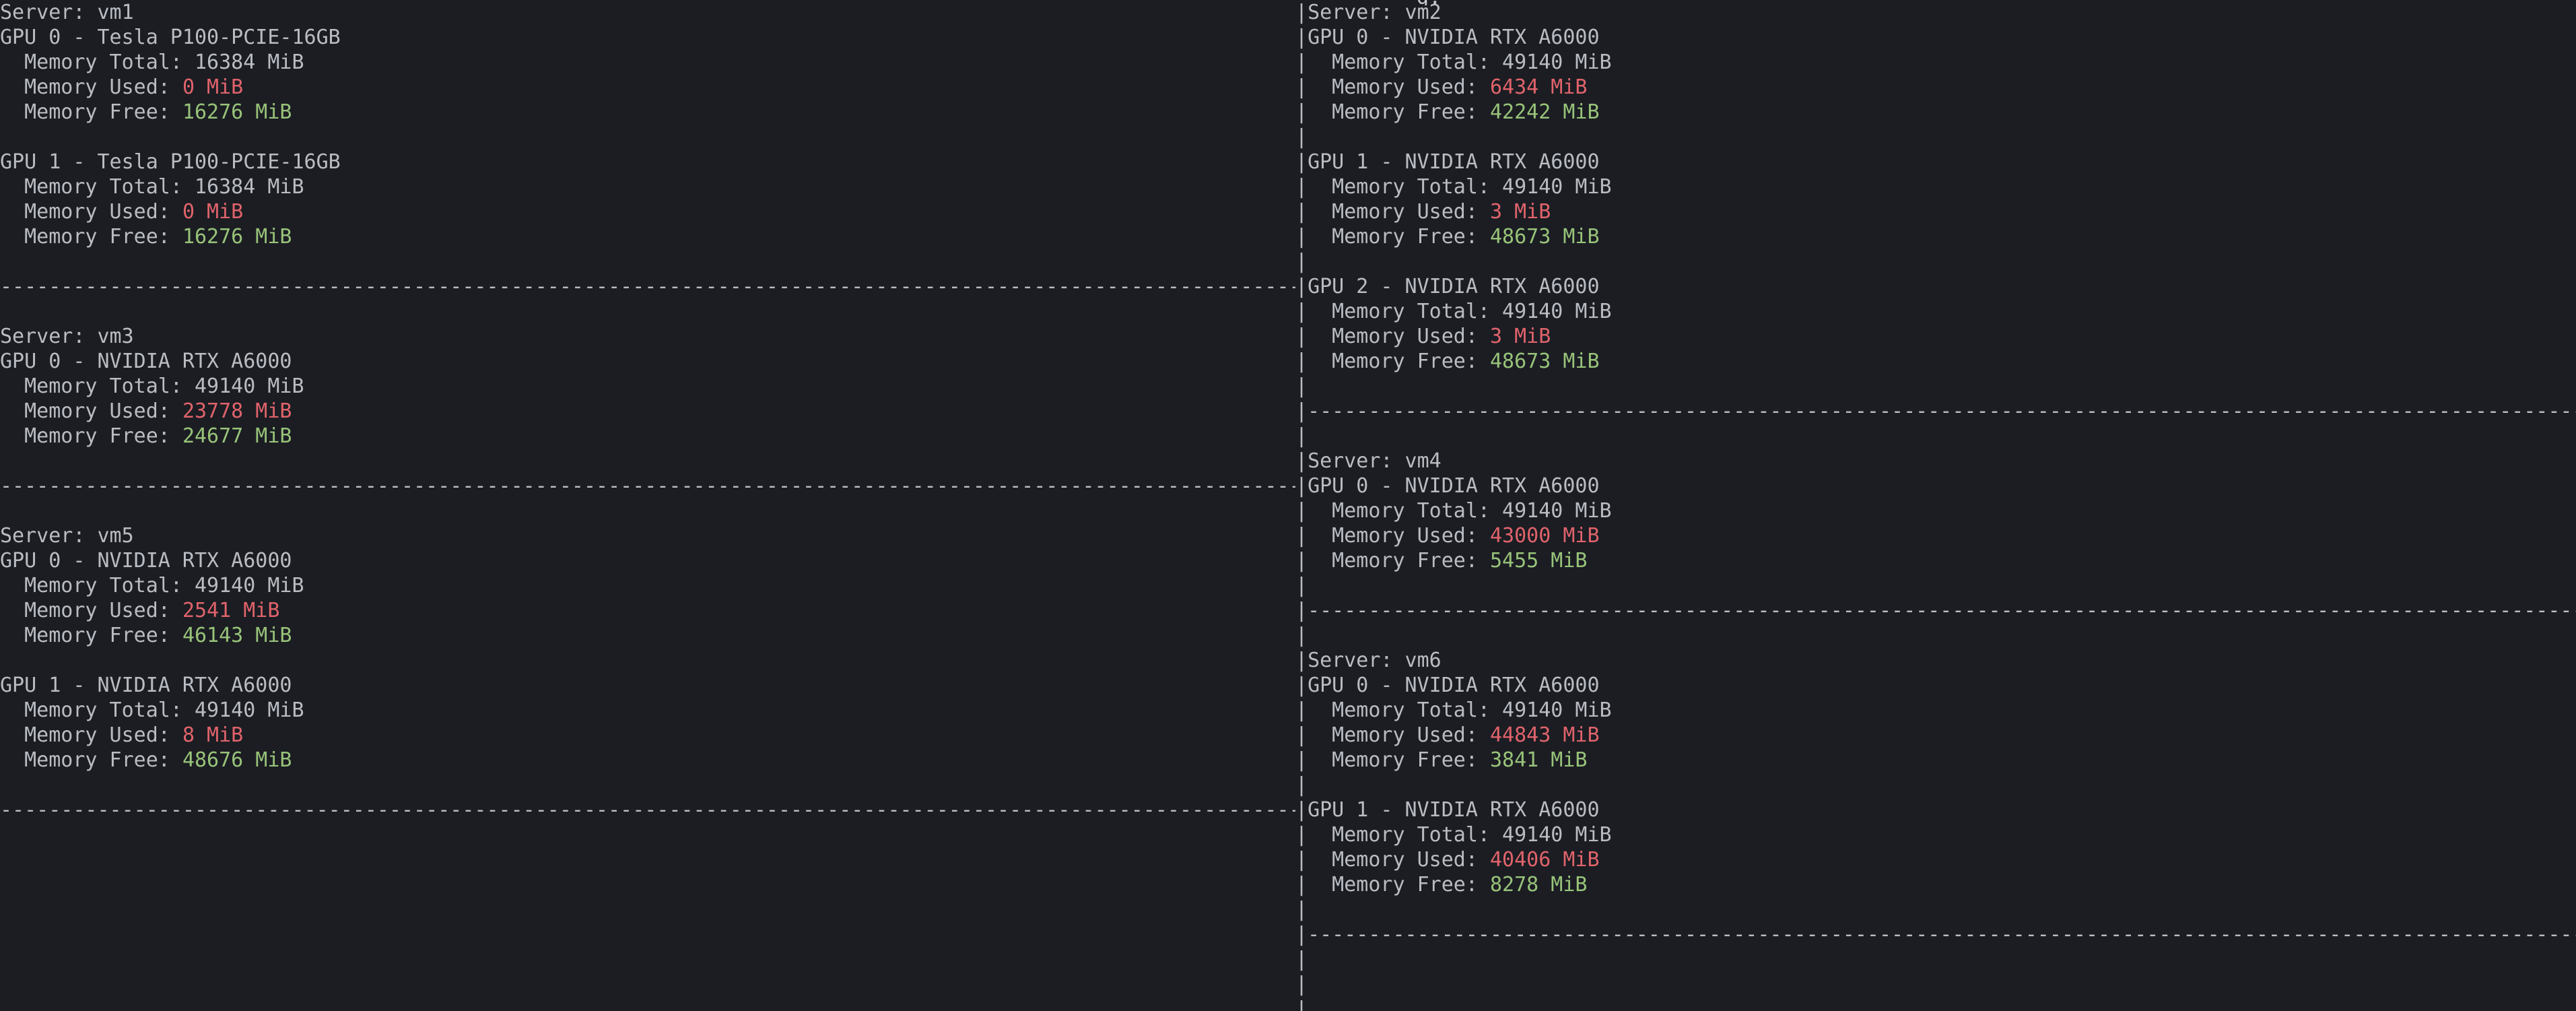  I want to click on memory-used-value: 44843 MiB, so click(1545, 735).